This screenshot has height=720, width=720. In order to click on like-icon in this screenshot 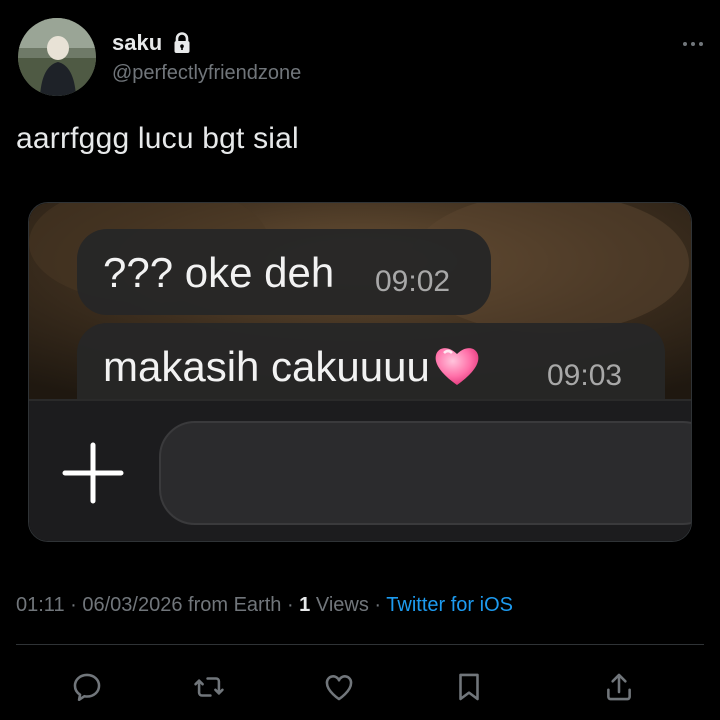, I will do `click(339, 688)`.